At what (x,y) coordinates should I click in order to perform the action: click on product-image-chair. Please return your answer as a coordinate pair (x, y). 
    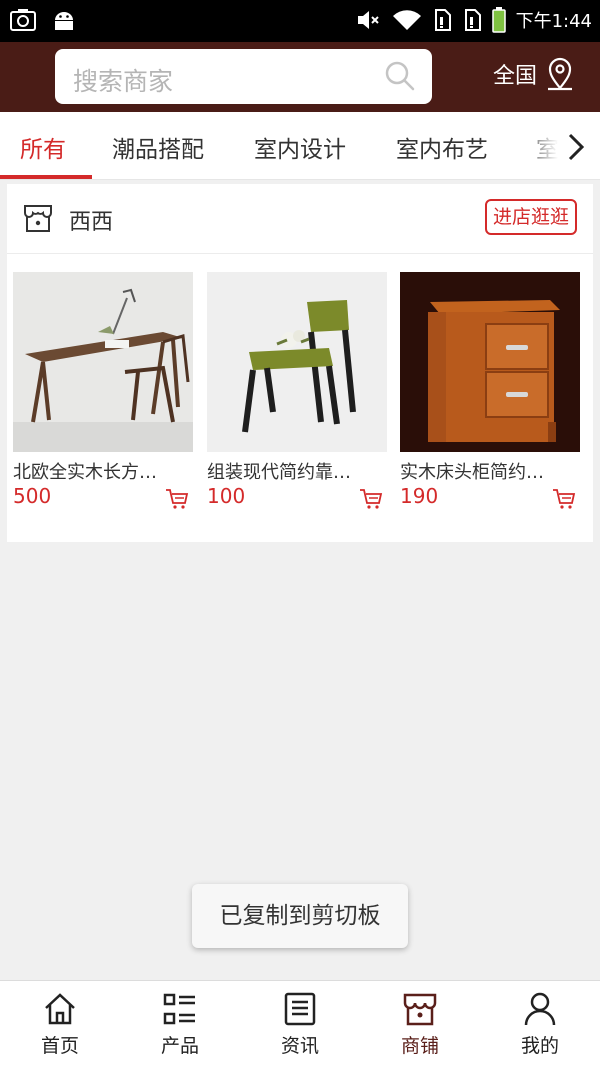
    Looking at the image, I should click on (297, 362).